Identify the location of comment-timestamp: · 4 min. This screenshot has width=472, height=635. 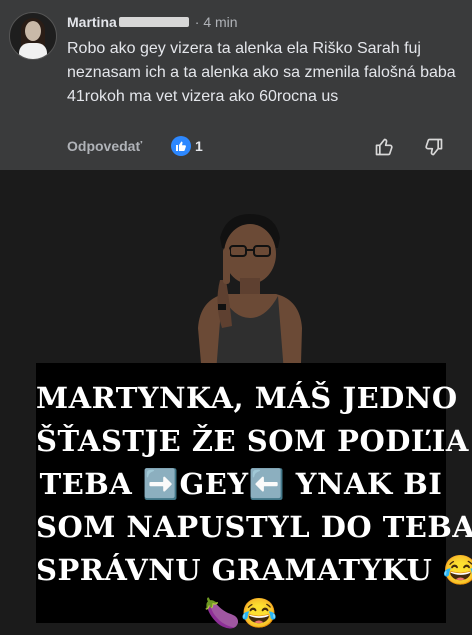
(216, 22).